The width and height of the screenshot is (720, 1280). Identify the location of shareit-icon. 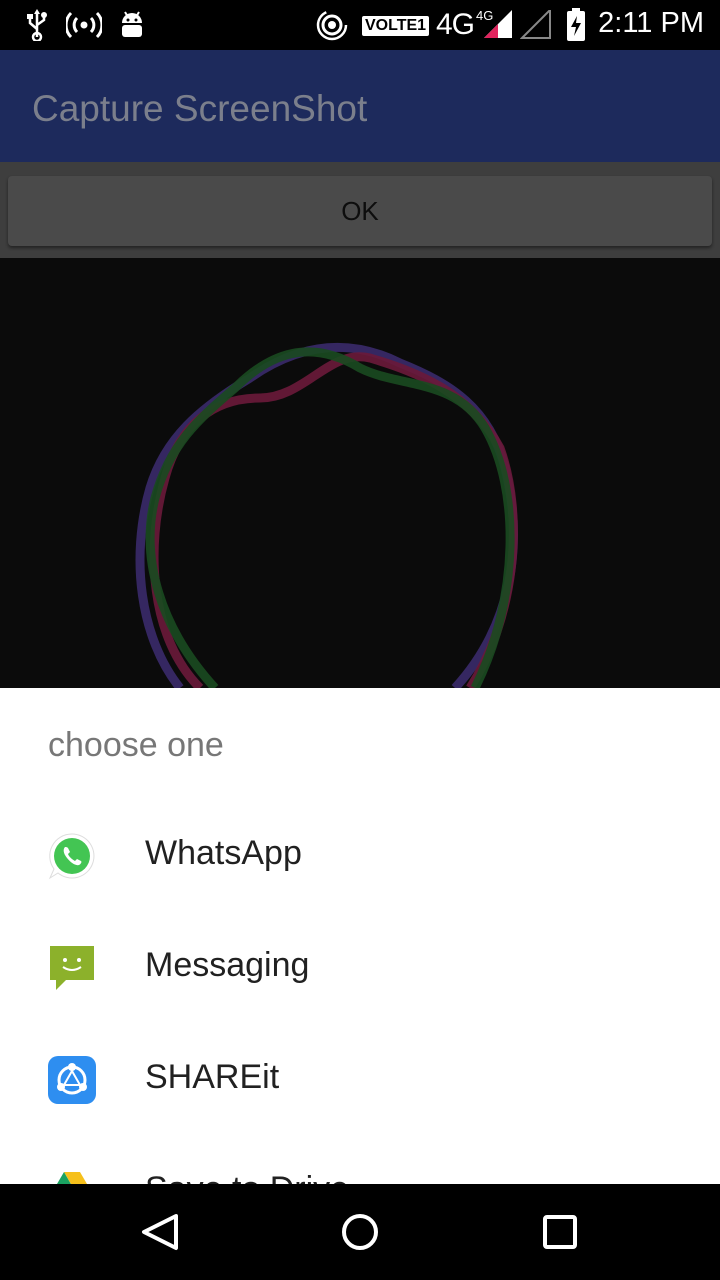
(72, 1080).